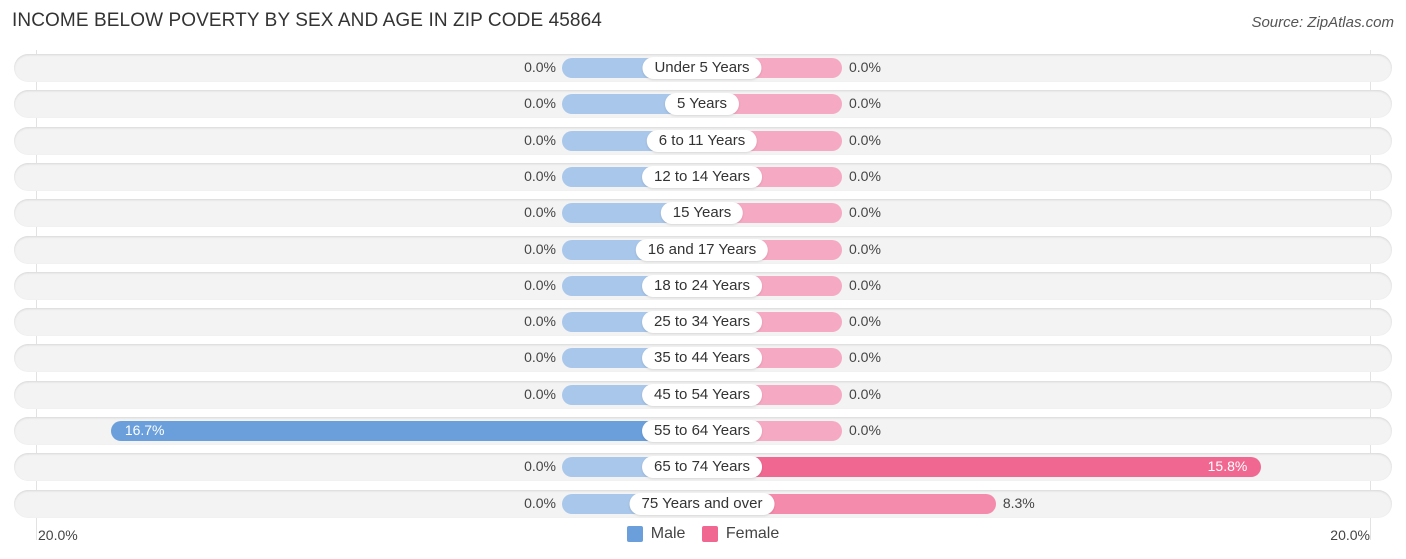  I want to click on category-label: Under 5 Years, so click(702, 68).